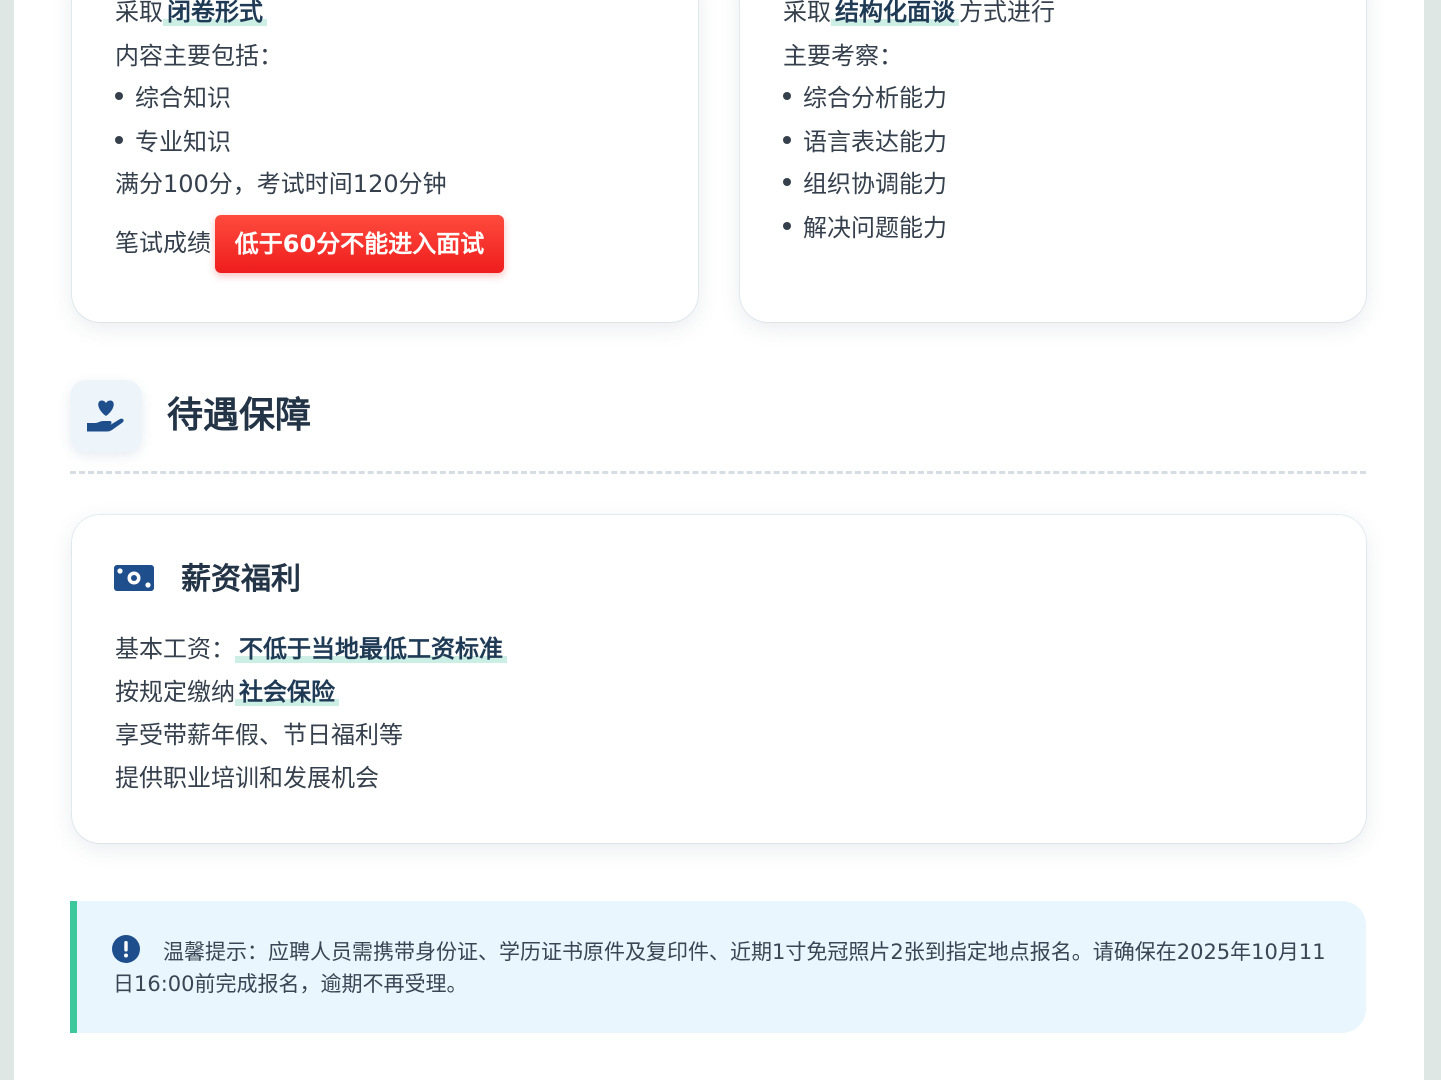  What do you see at coordinates (371, 649) in the screenshot?
I see `basic-salary-value: 不低于当地最低工资标准` at bounding box center [371, 649].